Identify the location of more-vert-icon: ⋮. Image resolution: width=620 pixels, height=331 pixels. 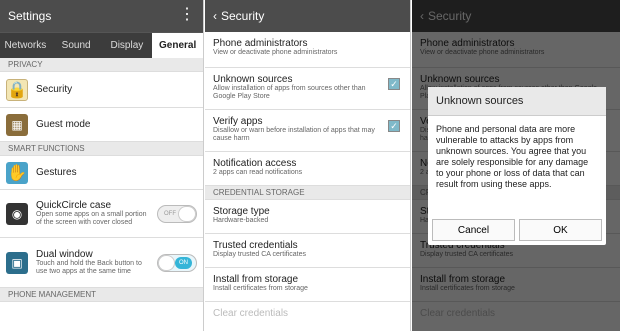
(187, 15).